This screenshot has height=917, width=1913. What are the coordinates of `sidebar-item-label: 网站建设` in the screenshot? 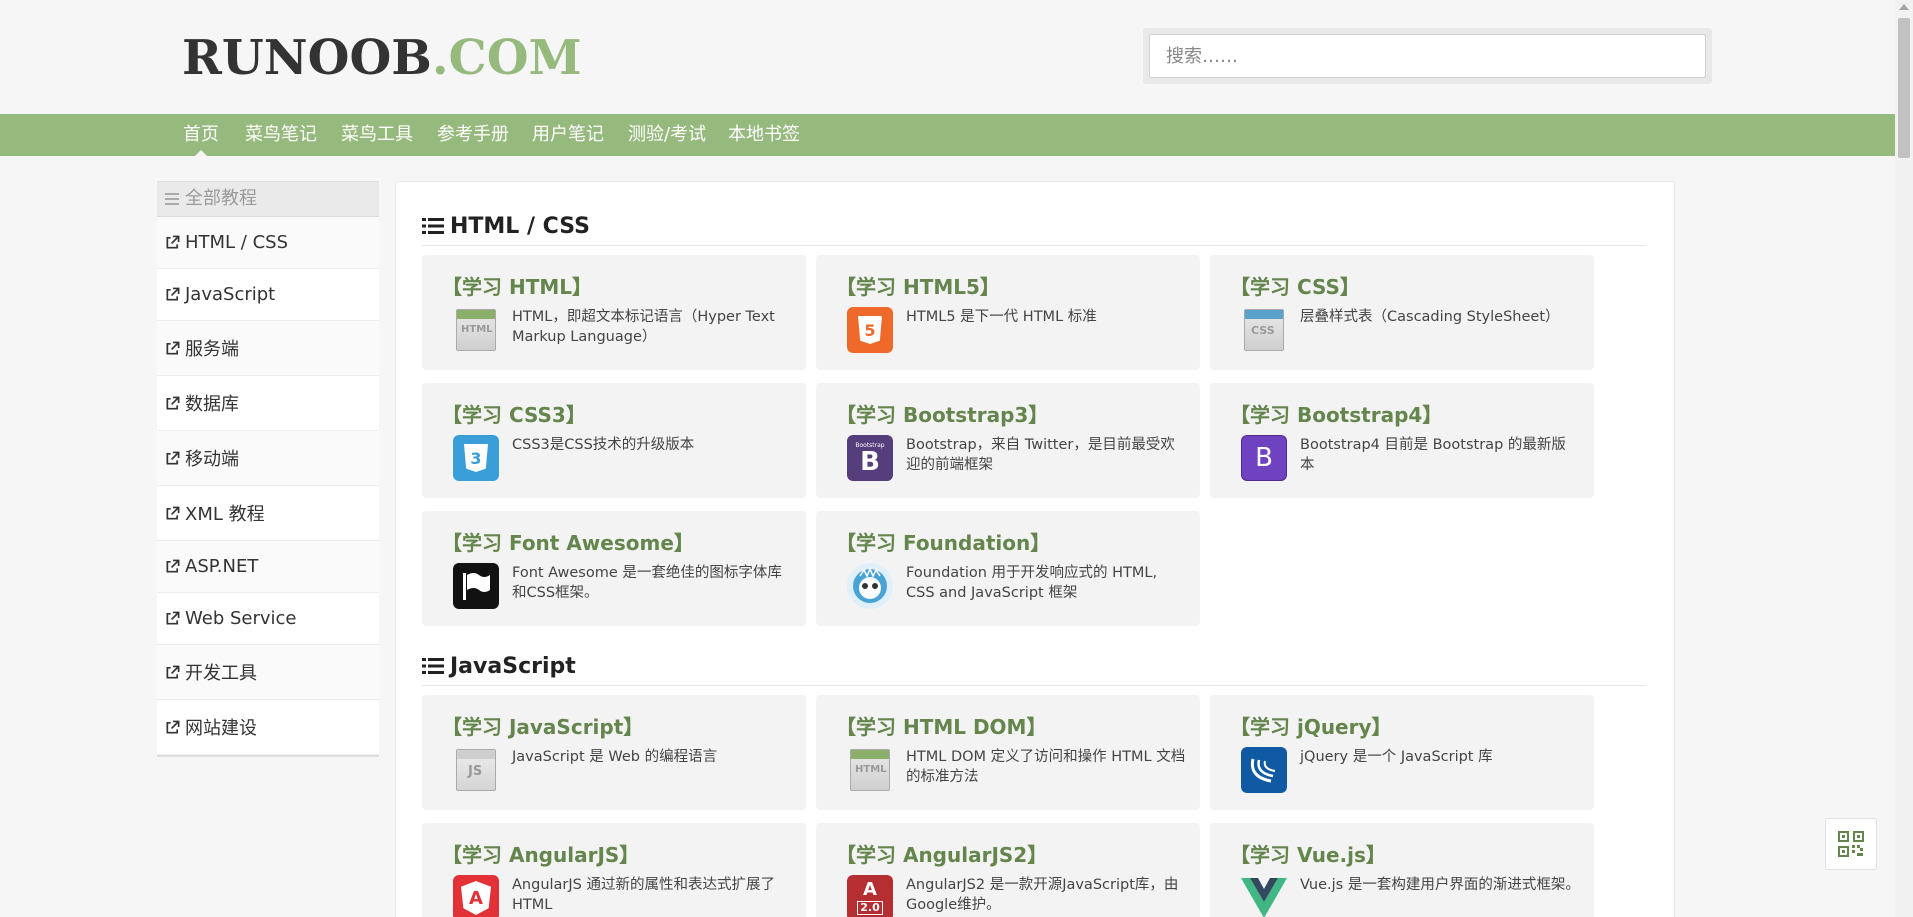 It's located at (221, 728).